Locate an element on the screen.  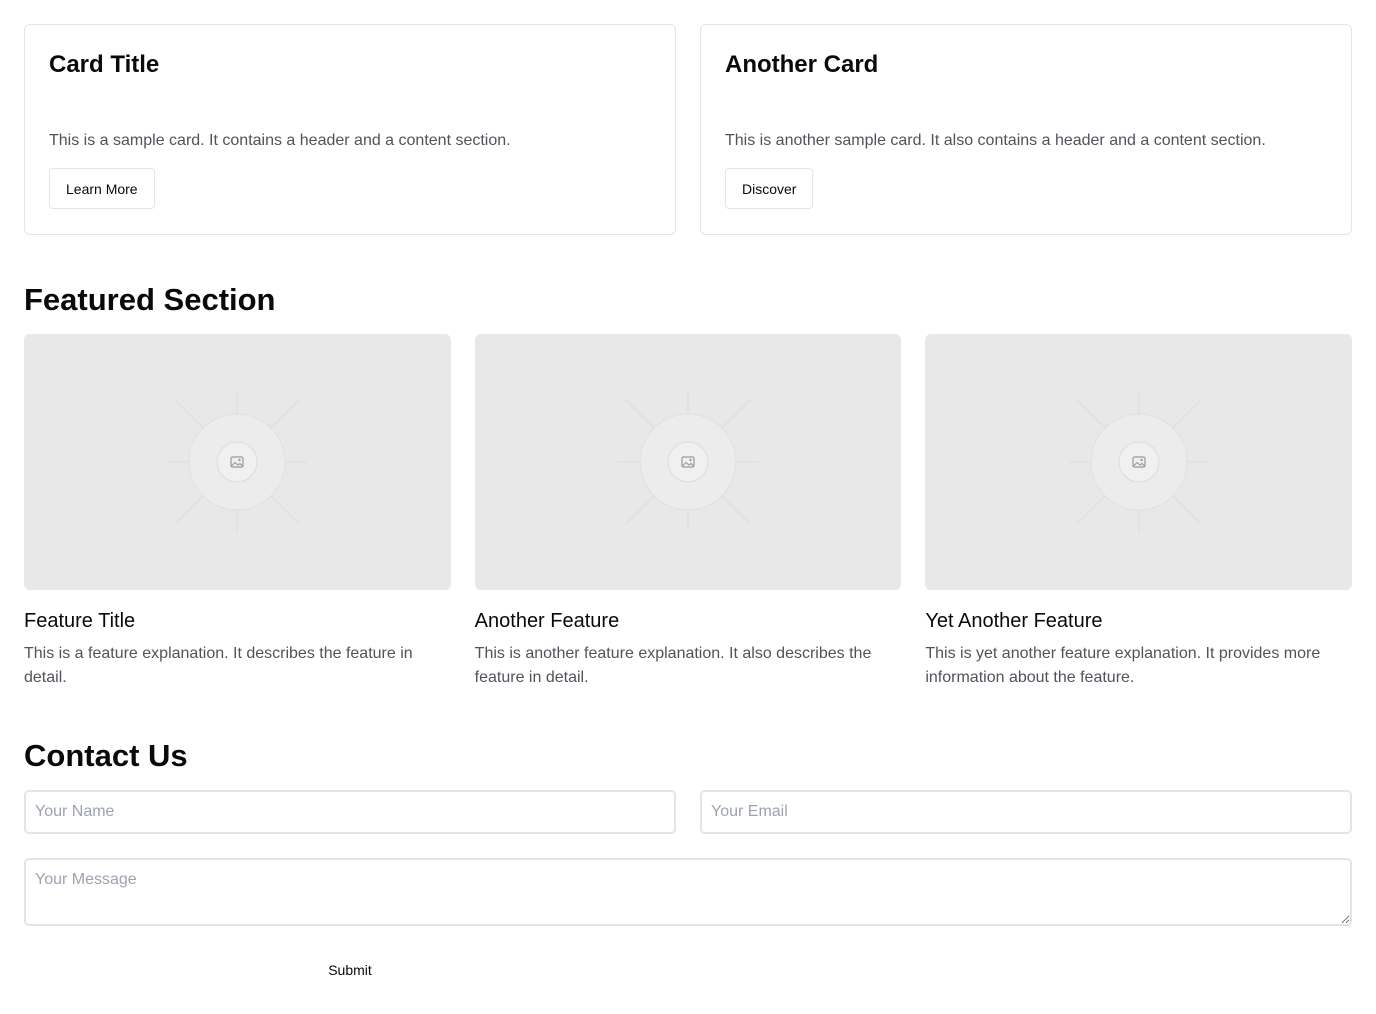
feature-title: Another Feature is located at coordinates (547, 621).